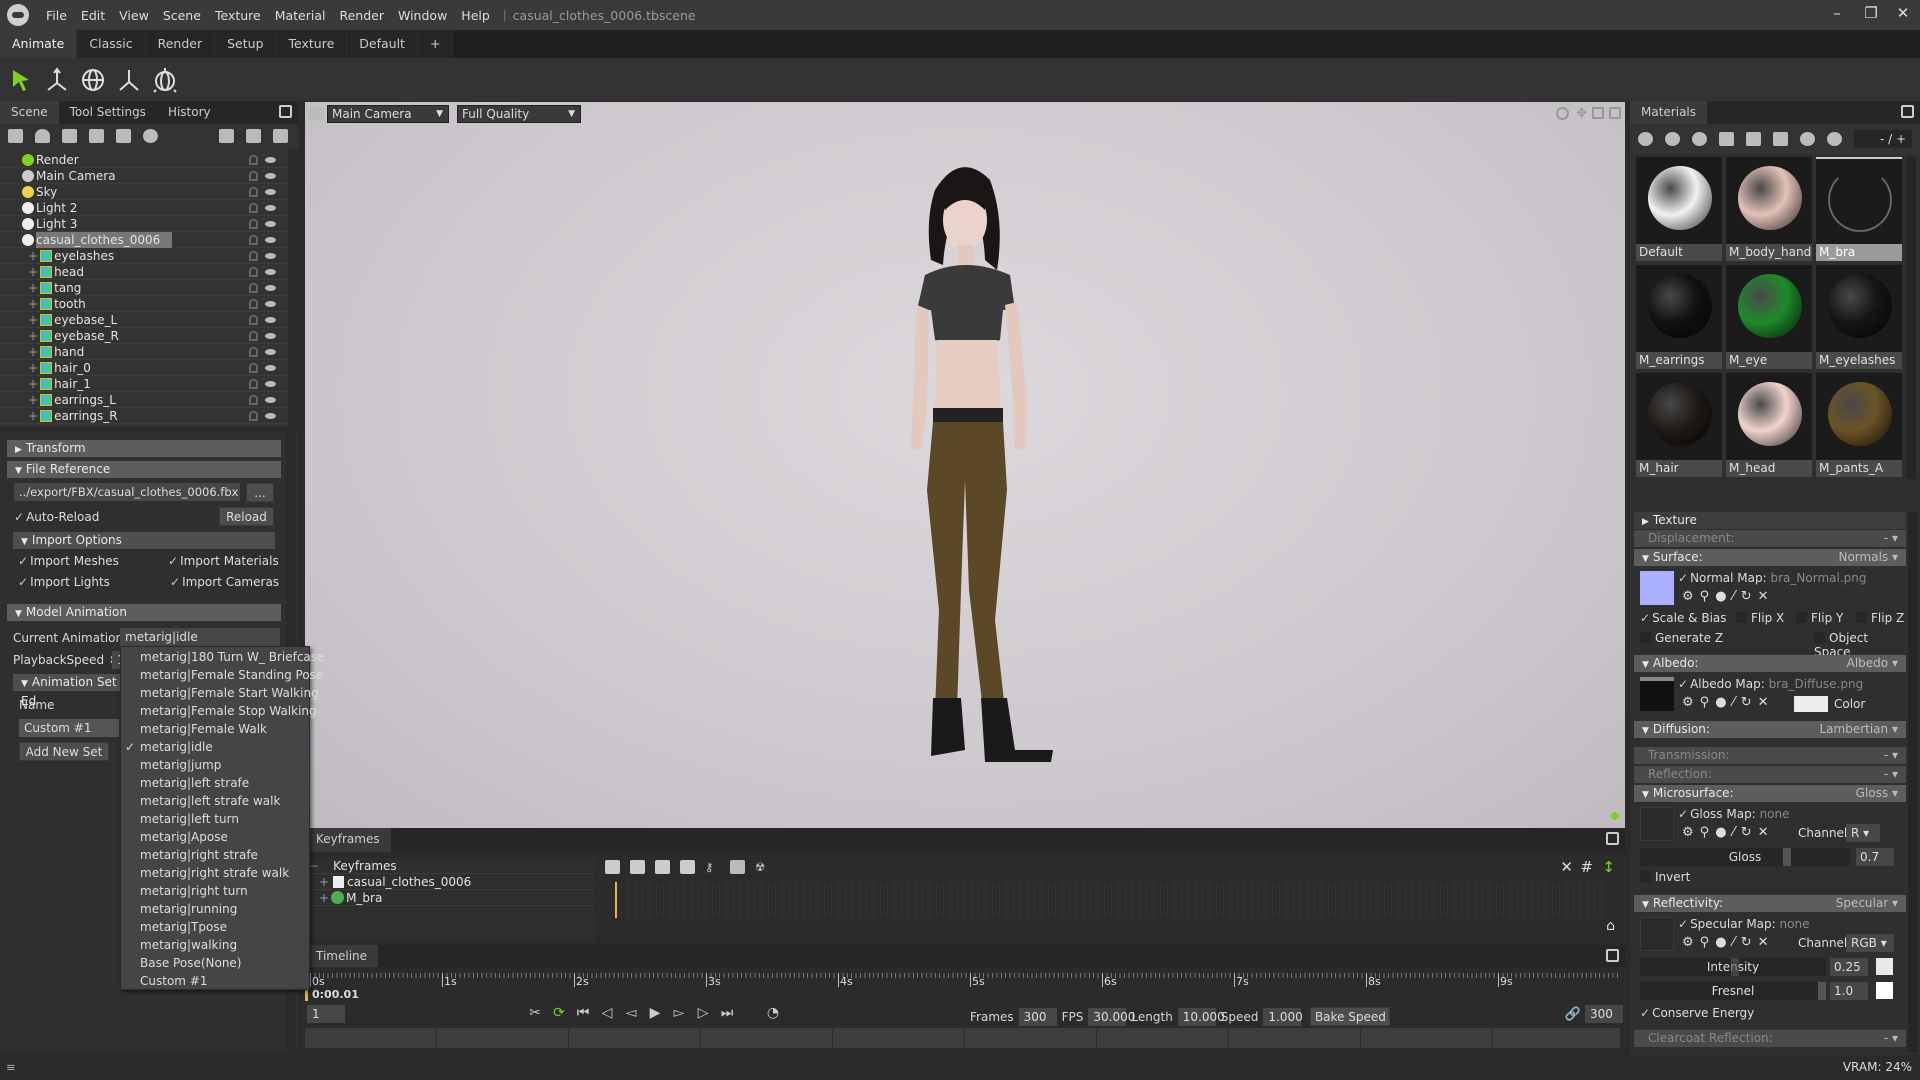  I want to click on fresnel-slider-handle, so click(1822, 991).